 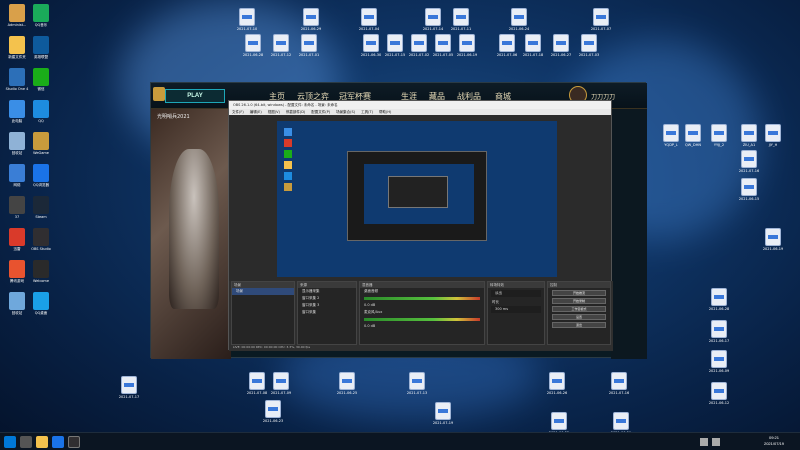 What do you see at coordinates (17, 175) in the screenshot?
I see `desktop-icon: 网络` at bounding box center [17, 175].